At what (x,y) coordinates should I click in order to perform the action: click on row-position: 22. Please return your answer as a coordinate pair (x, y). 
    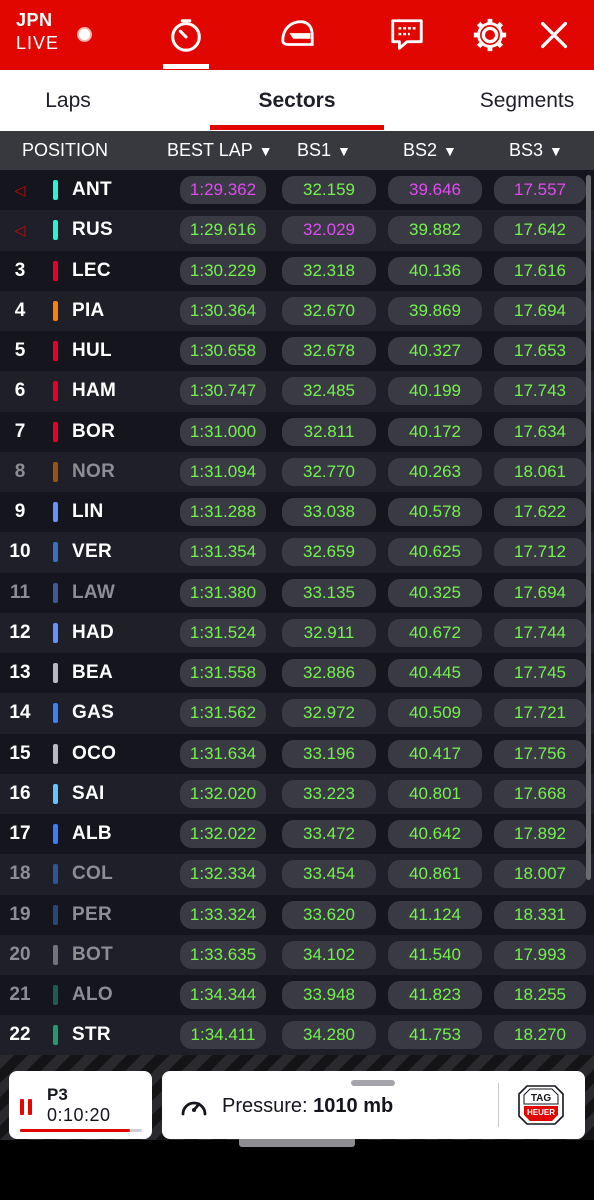
    Looking at the image, I should click on (20, 1035).